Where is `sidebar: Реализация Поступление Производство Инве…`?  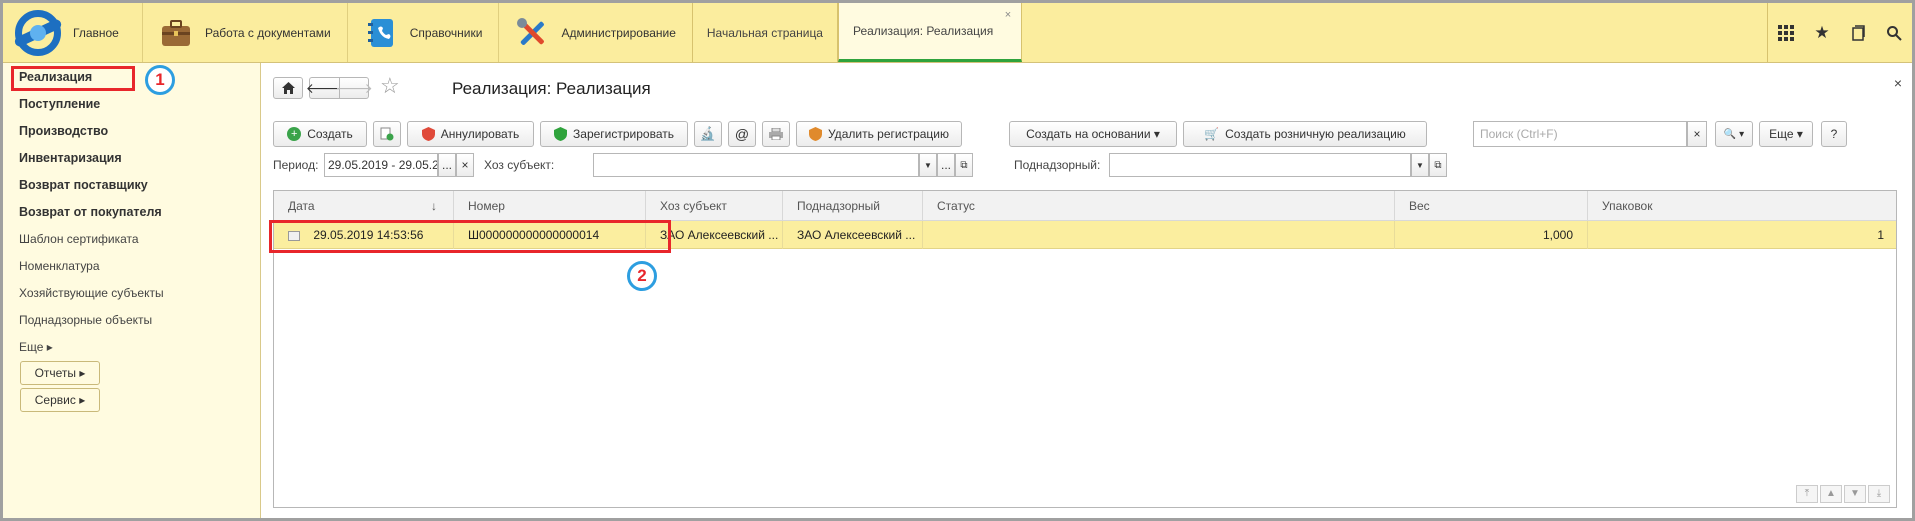 sidebar: Реализация Поступление Производство Инве… is located at coordinates (132, 290).